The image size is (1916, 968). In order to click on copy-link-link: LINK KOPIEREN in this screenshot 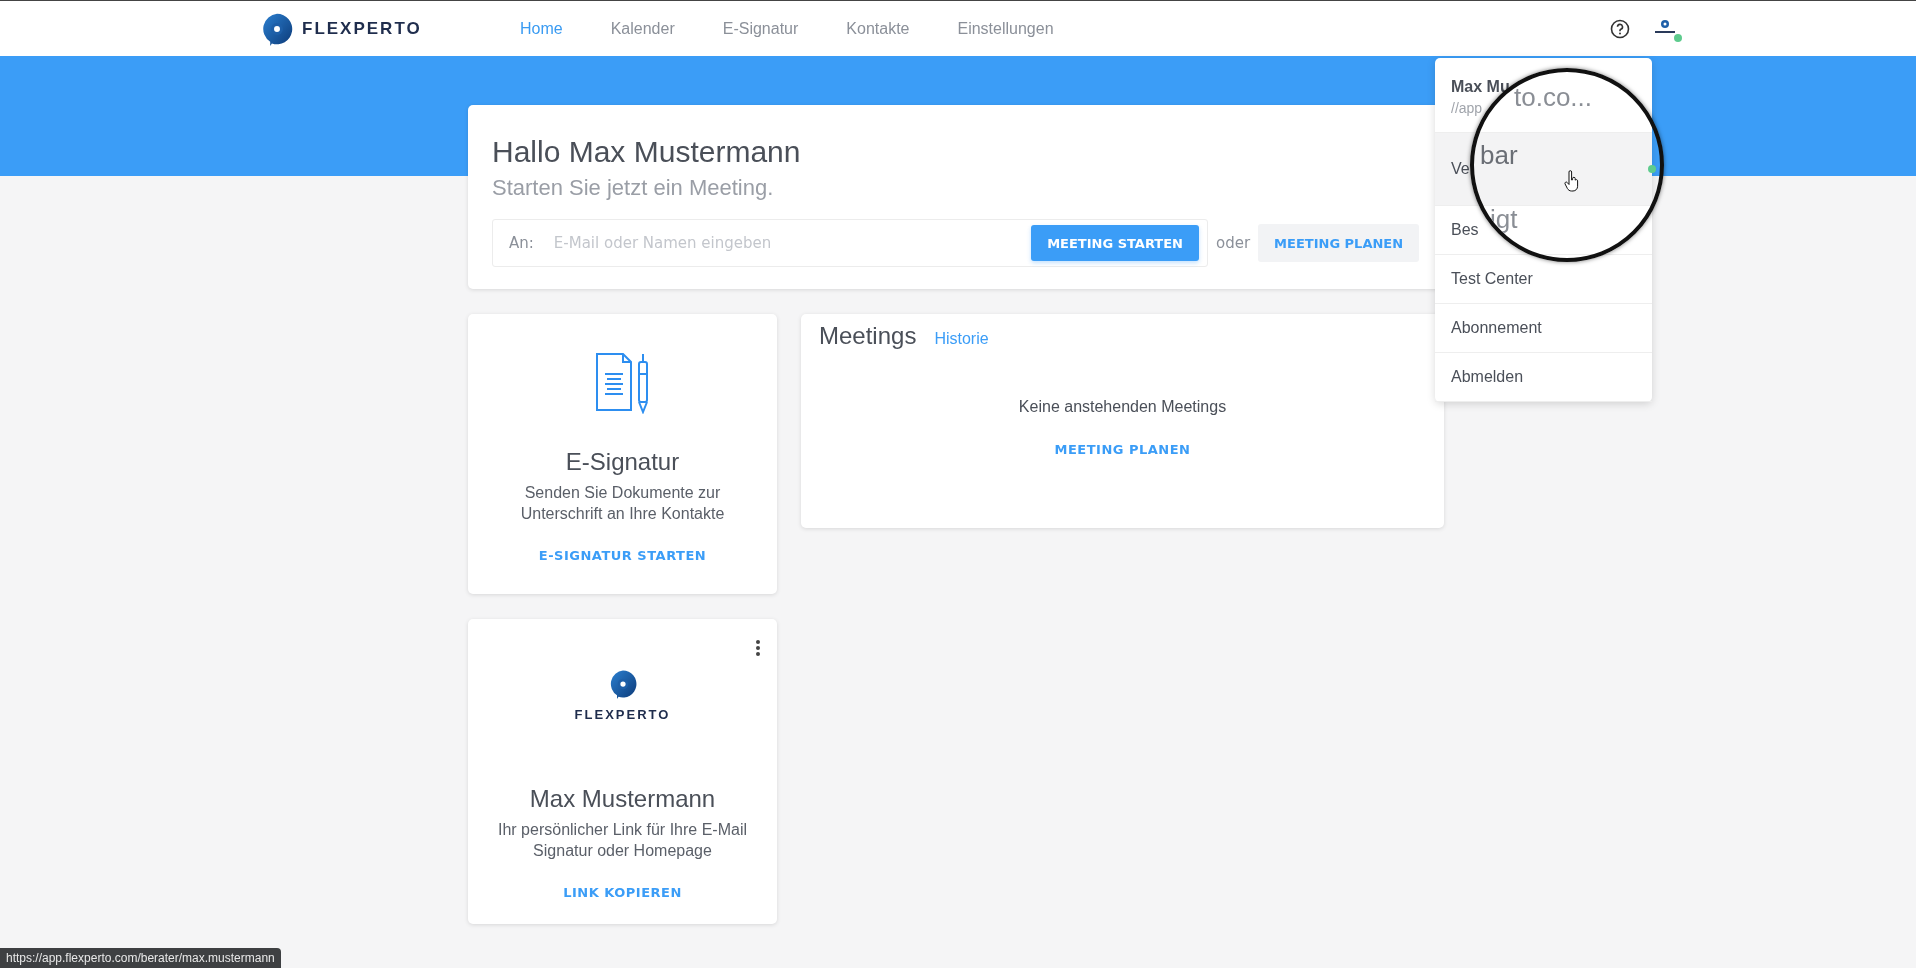, I will do `click(622, 892)`.